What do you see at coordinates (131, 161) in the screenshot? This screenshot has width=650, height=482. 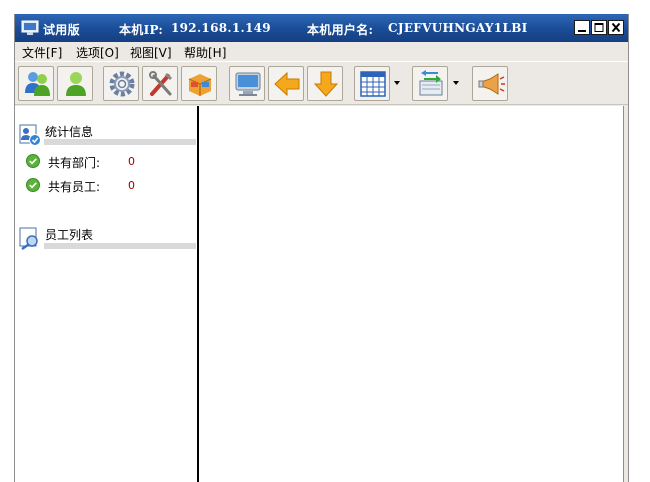 I see `department-count-value: 0` at bounding box center [131, 161].